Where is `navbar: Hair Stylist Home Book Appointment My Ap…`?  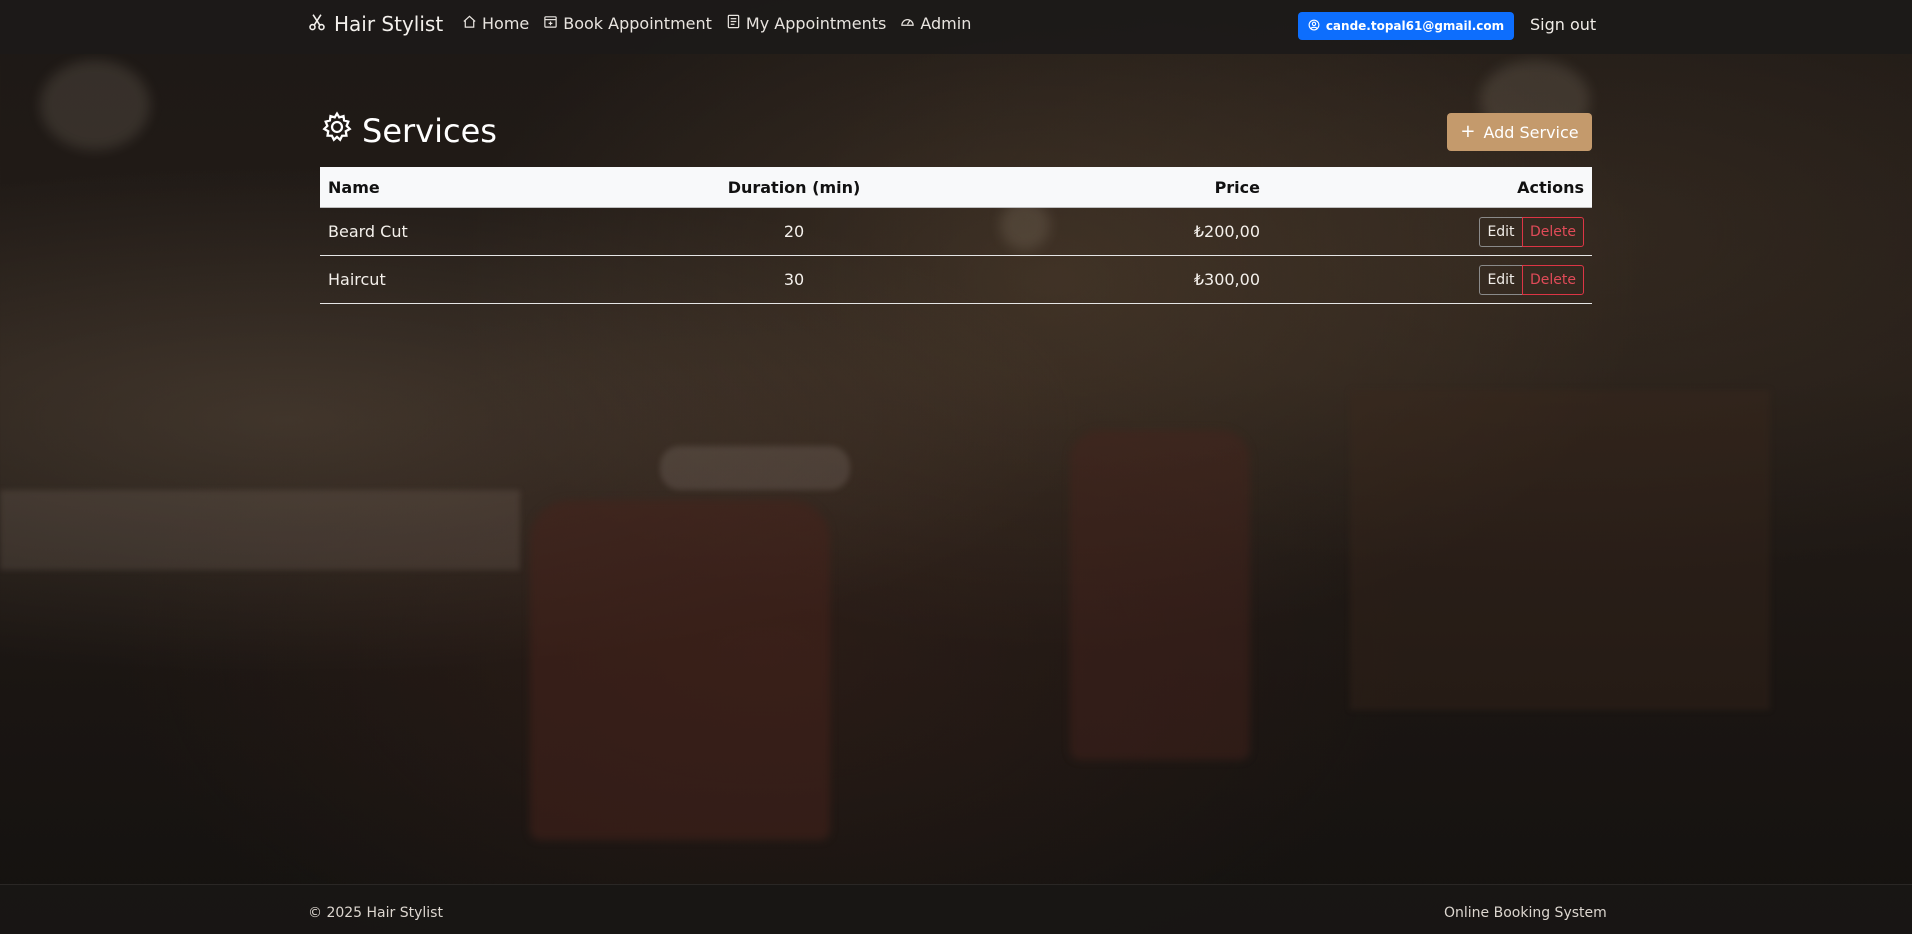 navbar: Hair Stylist Home Book Appointment My Ap… is located at coordinates (956, 27).